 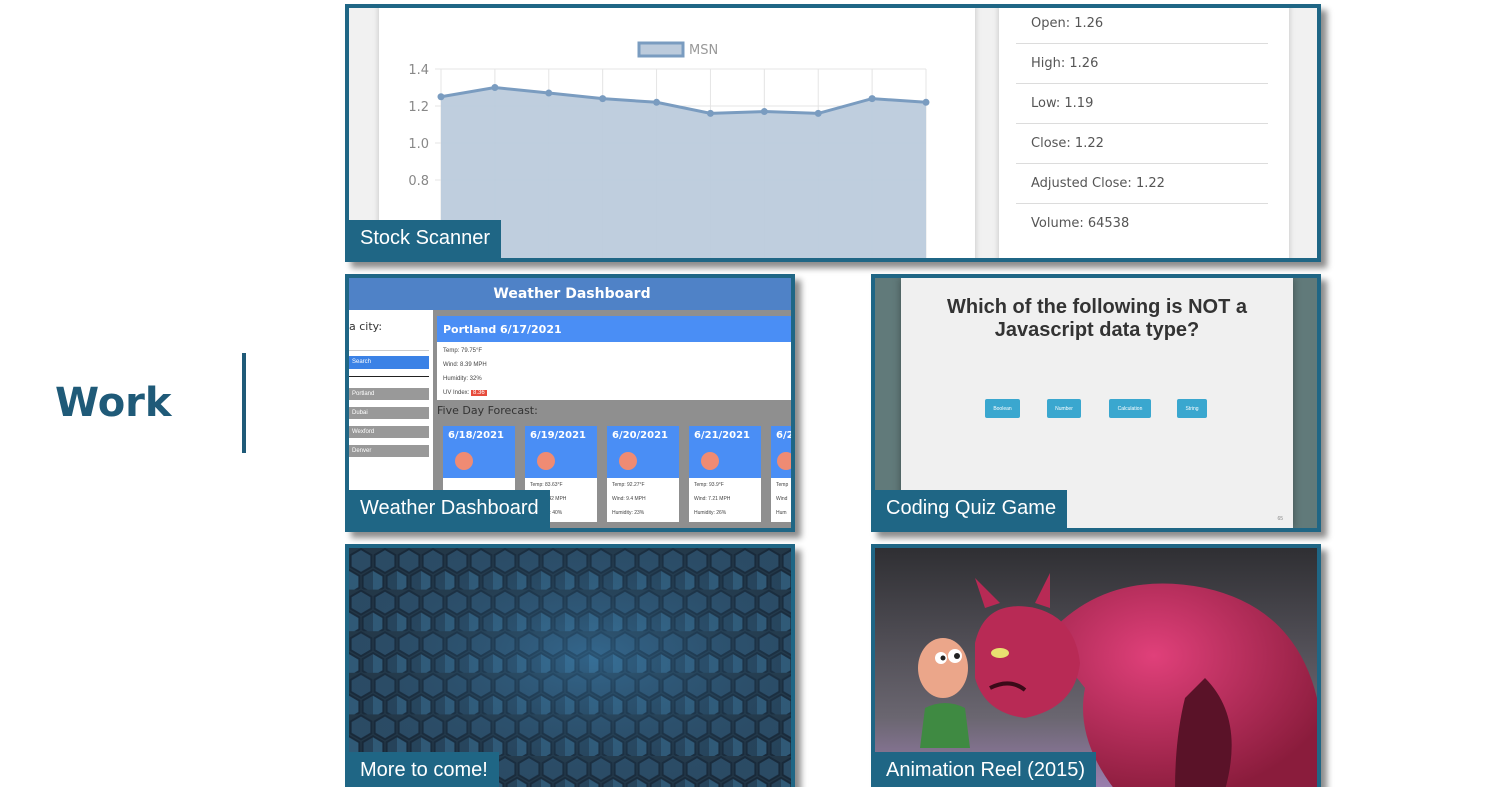 I want to click on forecast-temp: Temp: 92.27°F, so click(x=628, y=485).